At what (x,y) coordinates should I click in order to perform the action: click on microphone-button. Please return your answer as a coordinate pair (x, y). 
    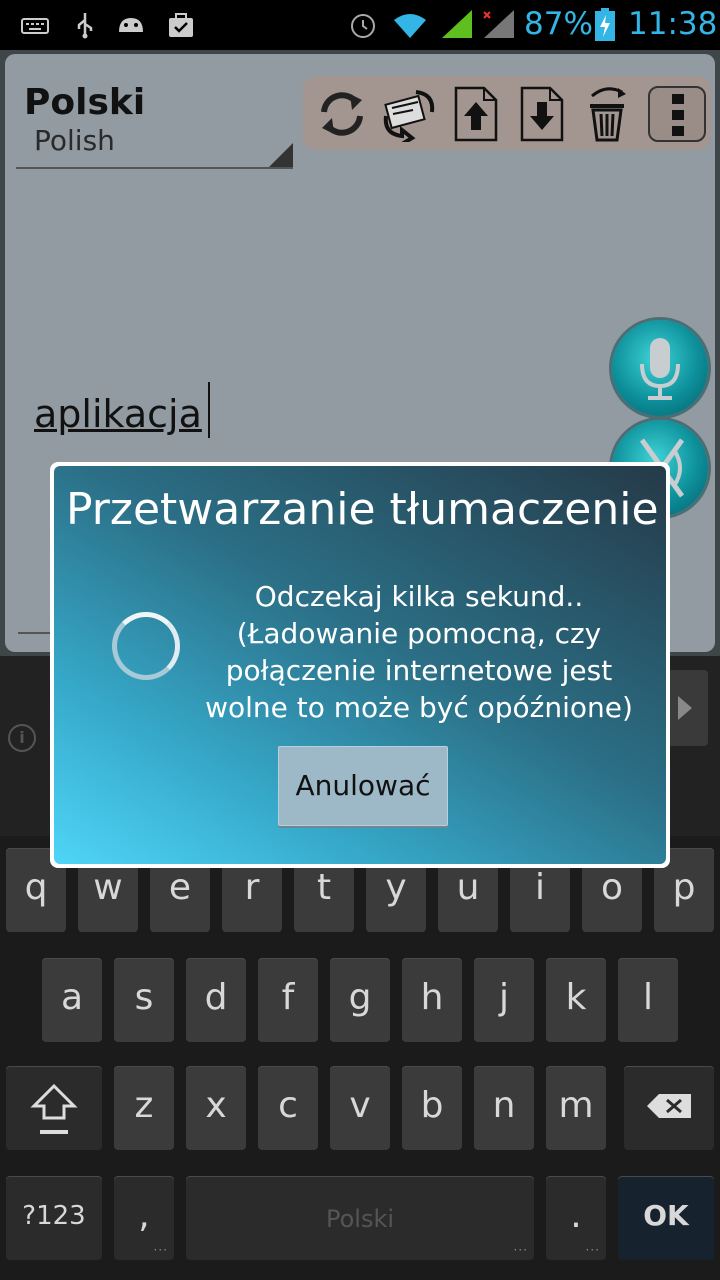
    Looking at the image, I should click on (660, 368).